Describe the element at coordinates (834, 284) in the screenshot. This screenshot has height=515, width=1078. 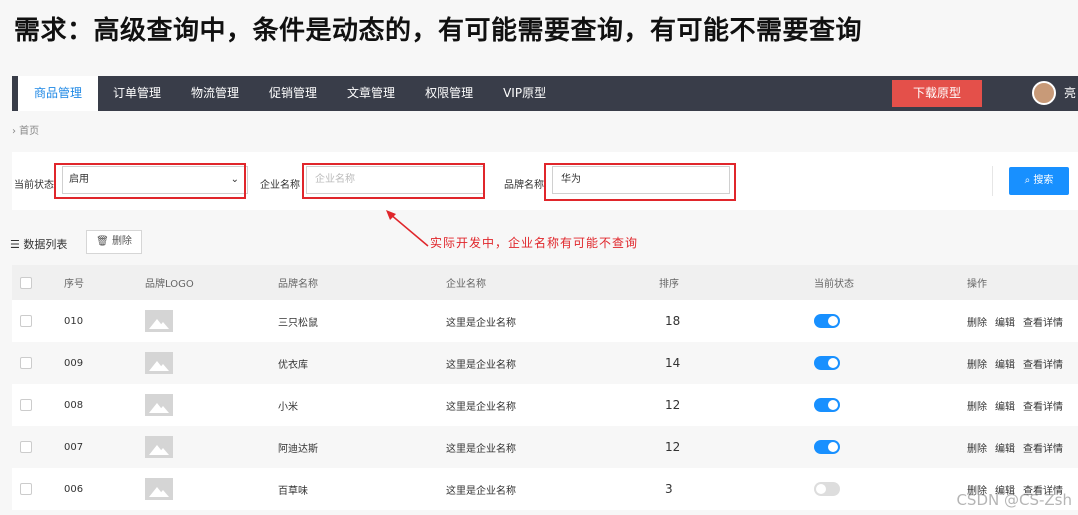
I see `header-status: 当前状态` at that location.